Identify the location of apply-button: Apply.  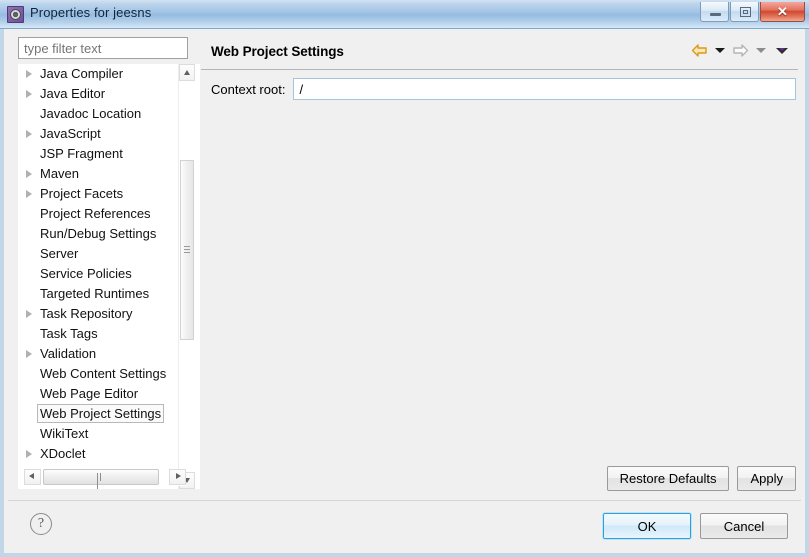
(766, 478).